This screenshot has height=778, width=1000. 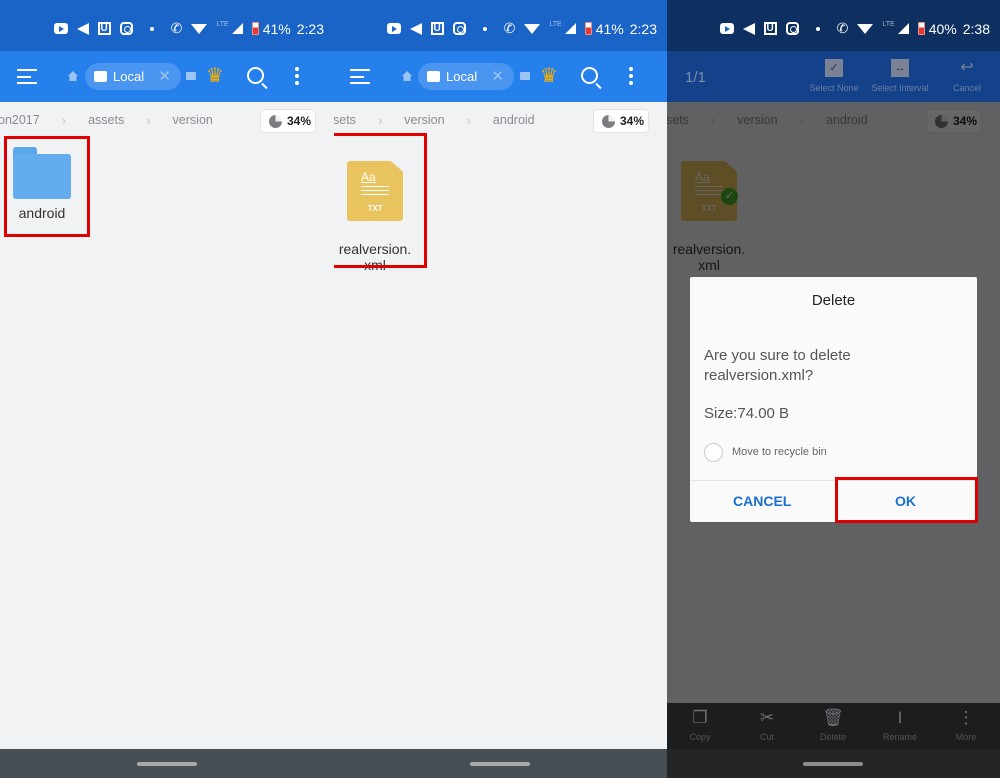 I want to click on return-icon: ↩, so click(x=967, y=67).